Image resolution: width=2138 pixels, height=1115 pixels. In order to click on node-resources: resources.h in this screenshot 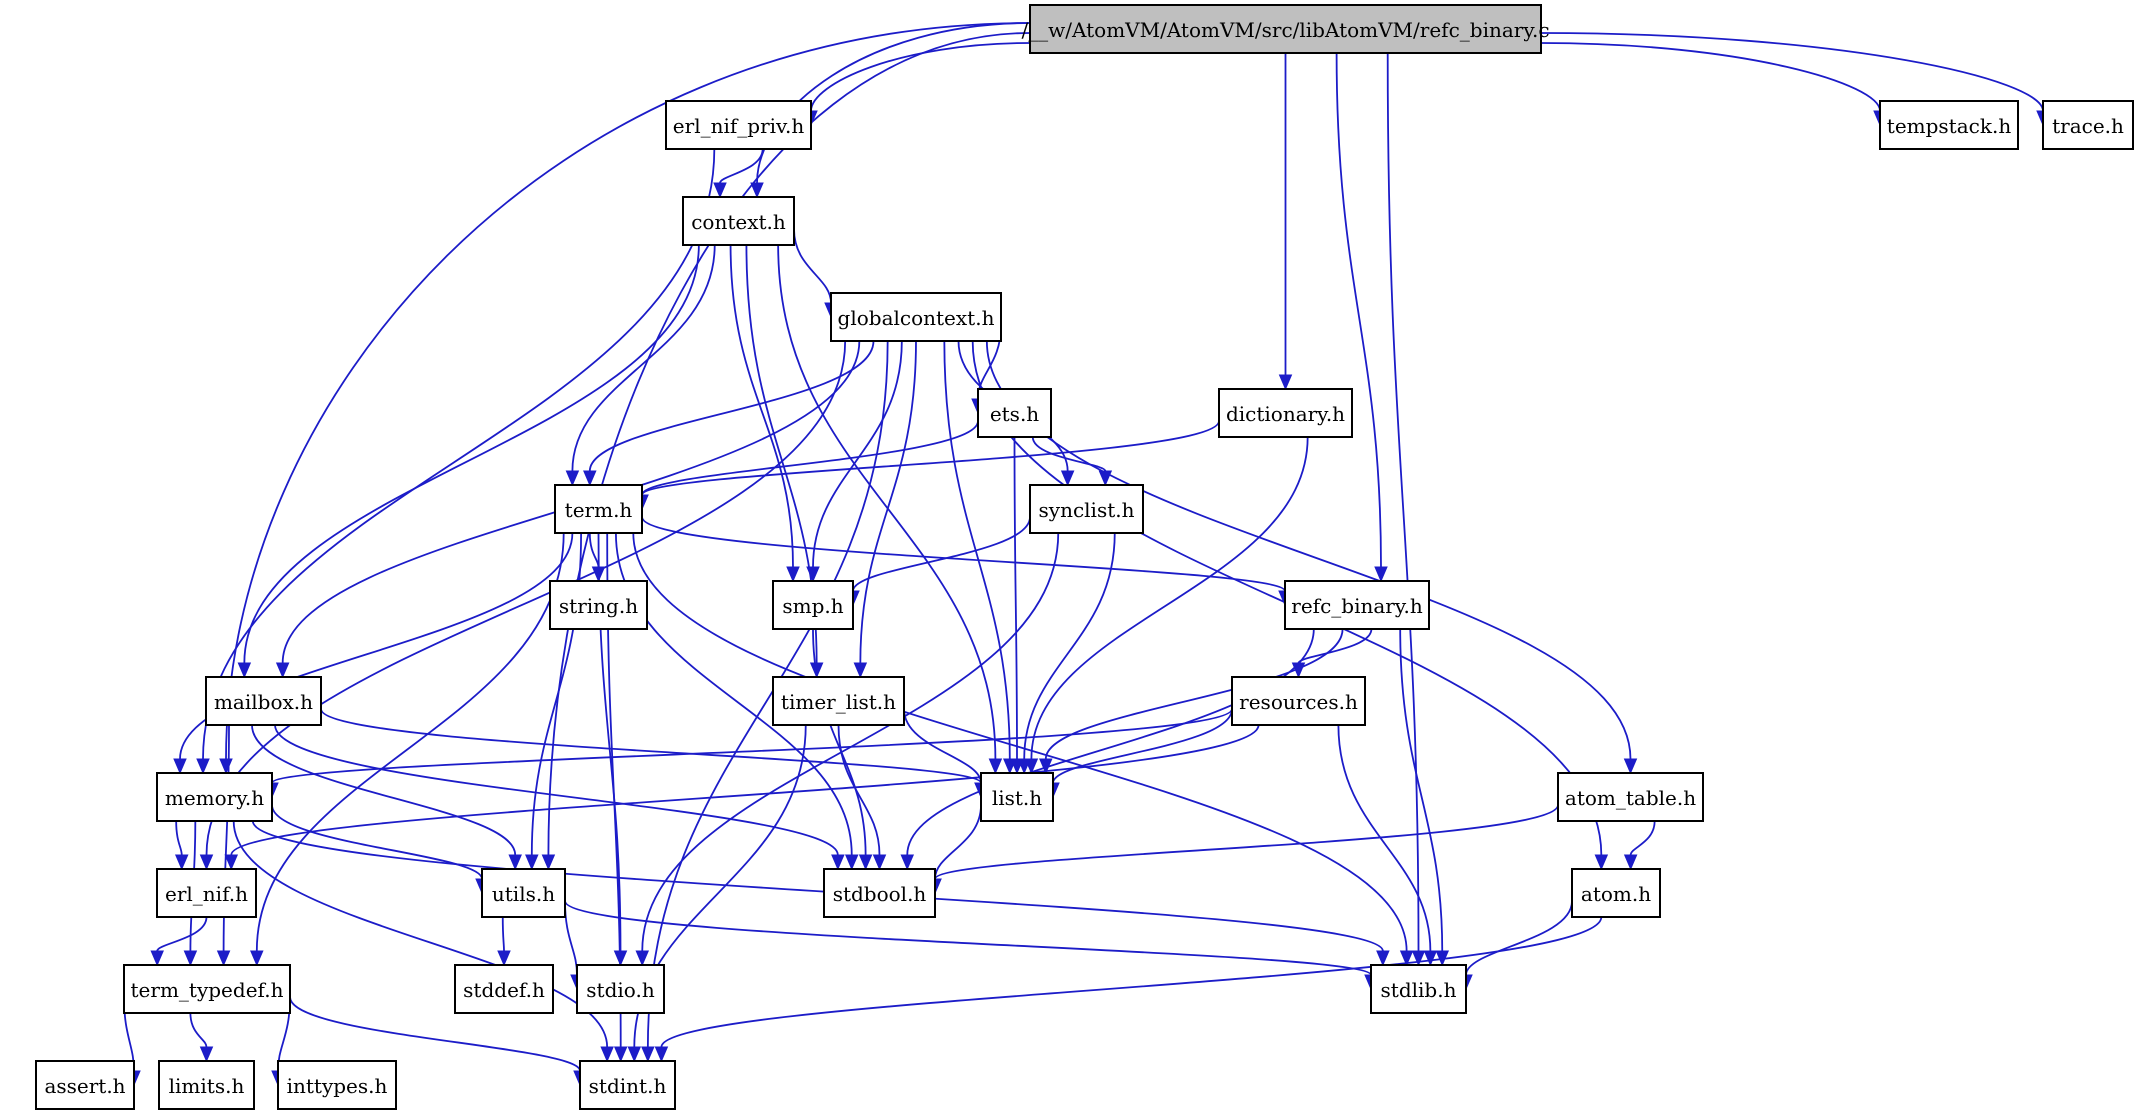, I will do `click(1298, 701)`.